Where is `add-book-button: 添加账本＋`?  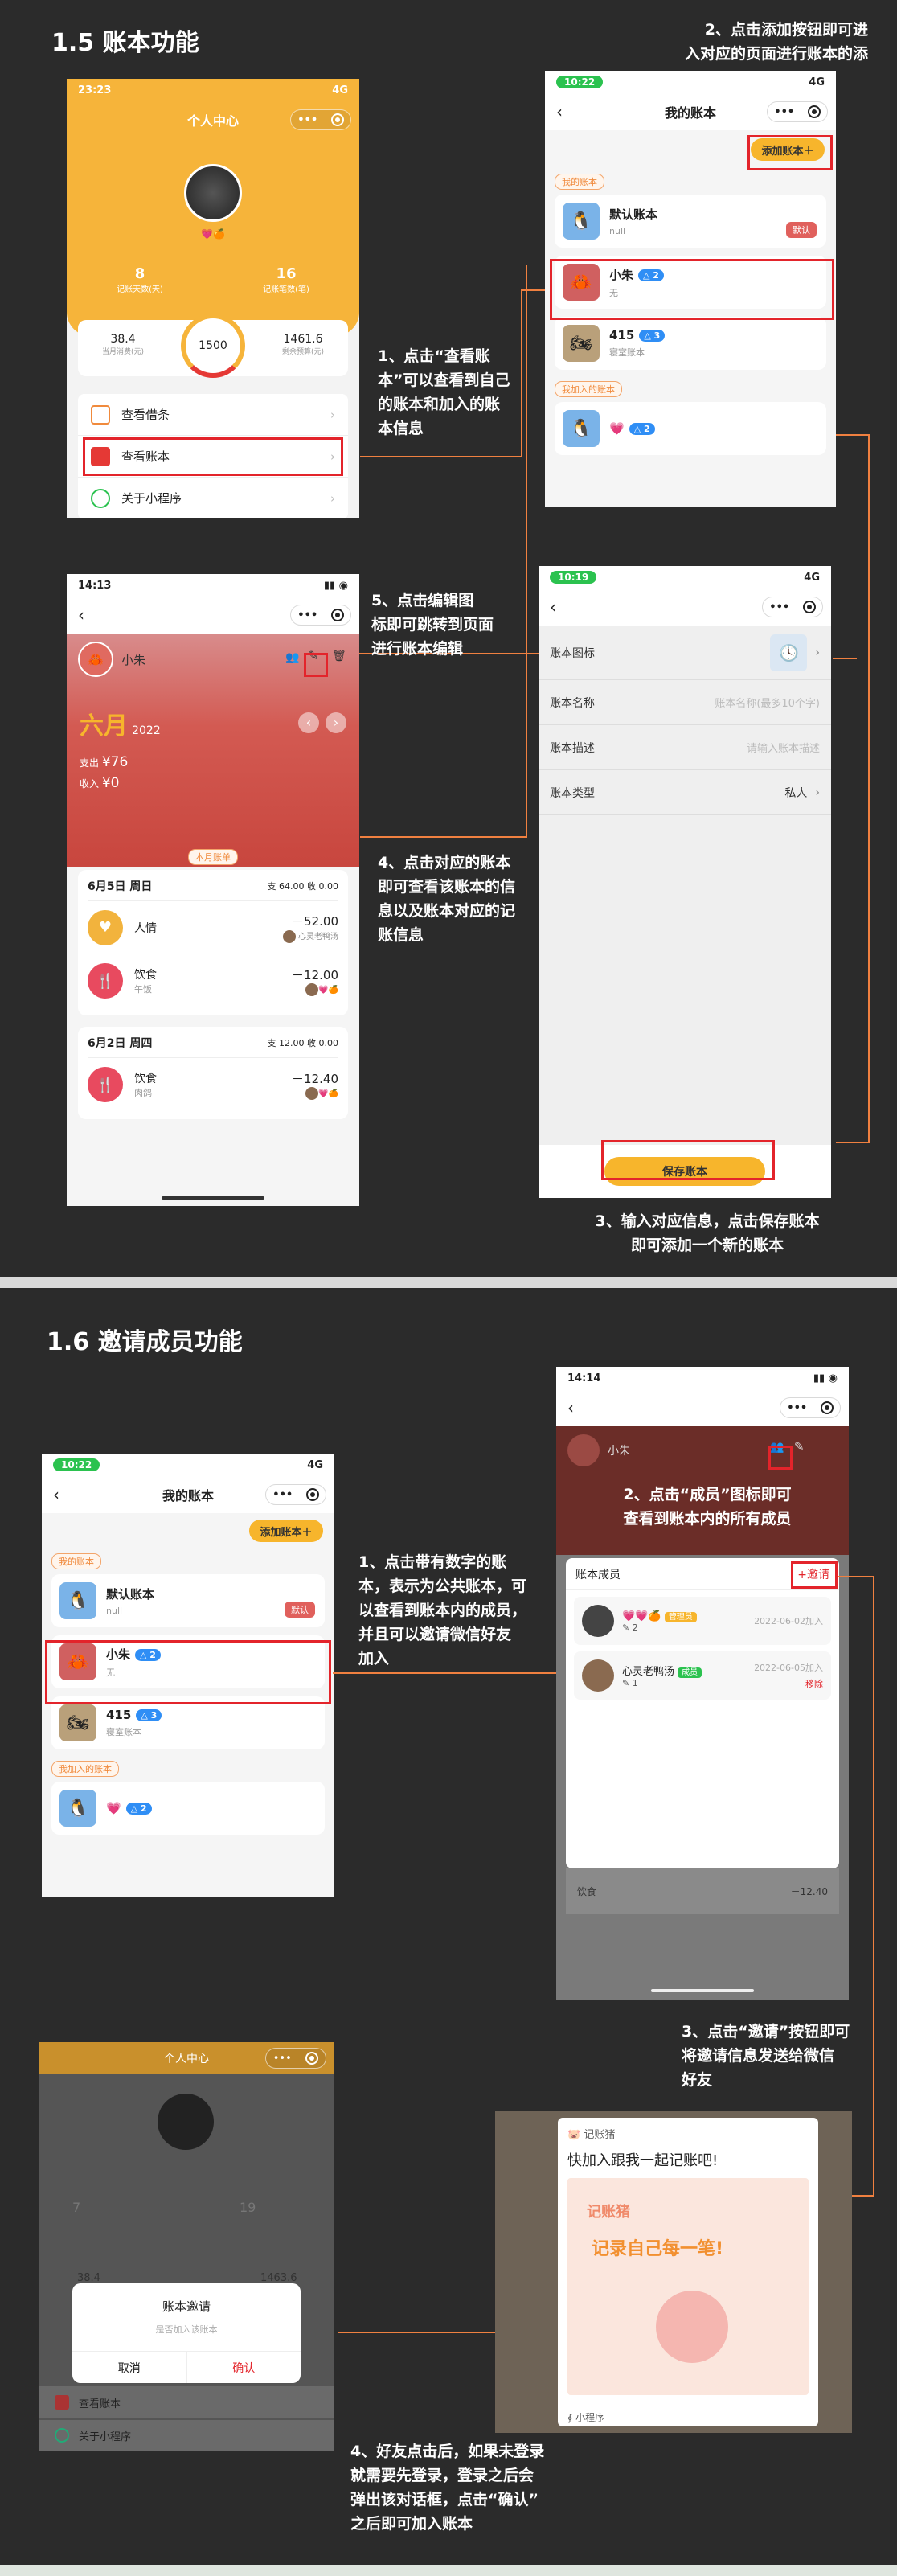 add-book-button: 添加账本＋ is located at coordinates (286, 1531).